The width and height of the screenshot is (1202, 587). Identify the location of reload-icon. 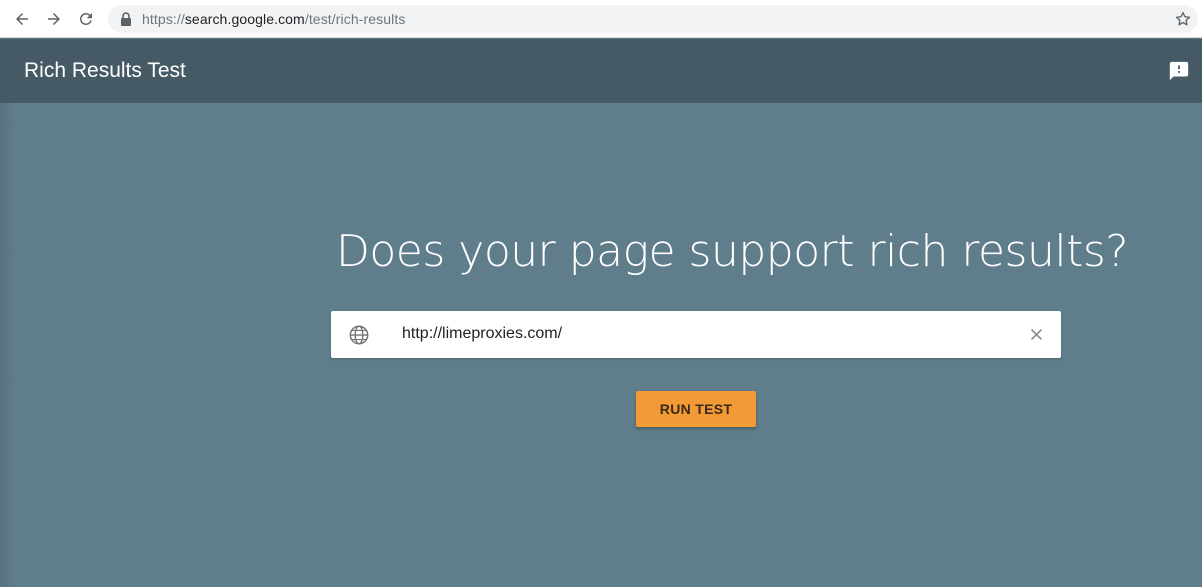
(86, 18).